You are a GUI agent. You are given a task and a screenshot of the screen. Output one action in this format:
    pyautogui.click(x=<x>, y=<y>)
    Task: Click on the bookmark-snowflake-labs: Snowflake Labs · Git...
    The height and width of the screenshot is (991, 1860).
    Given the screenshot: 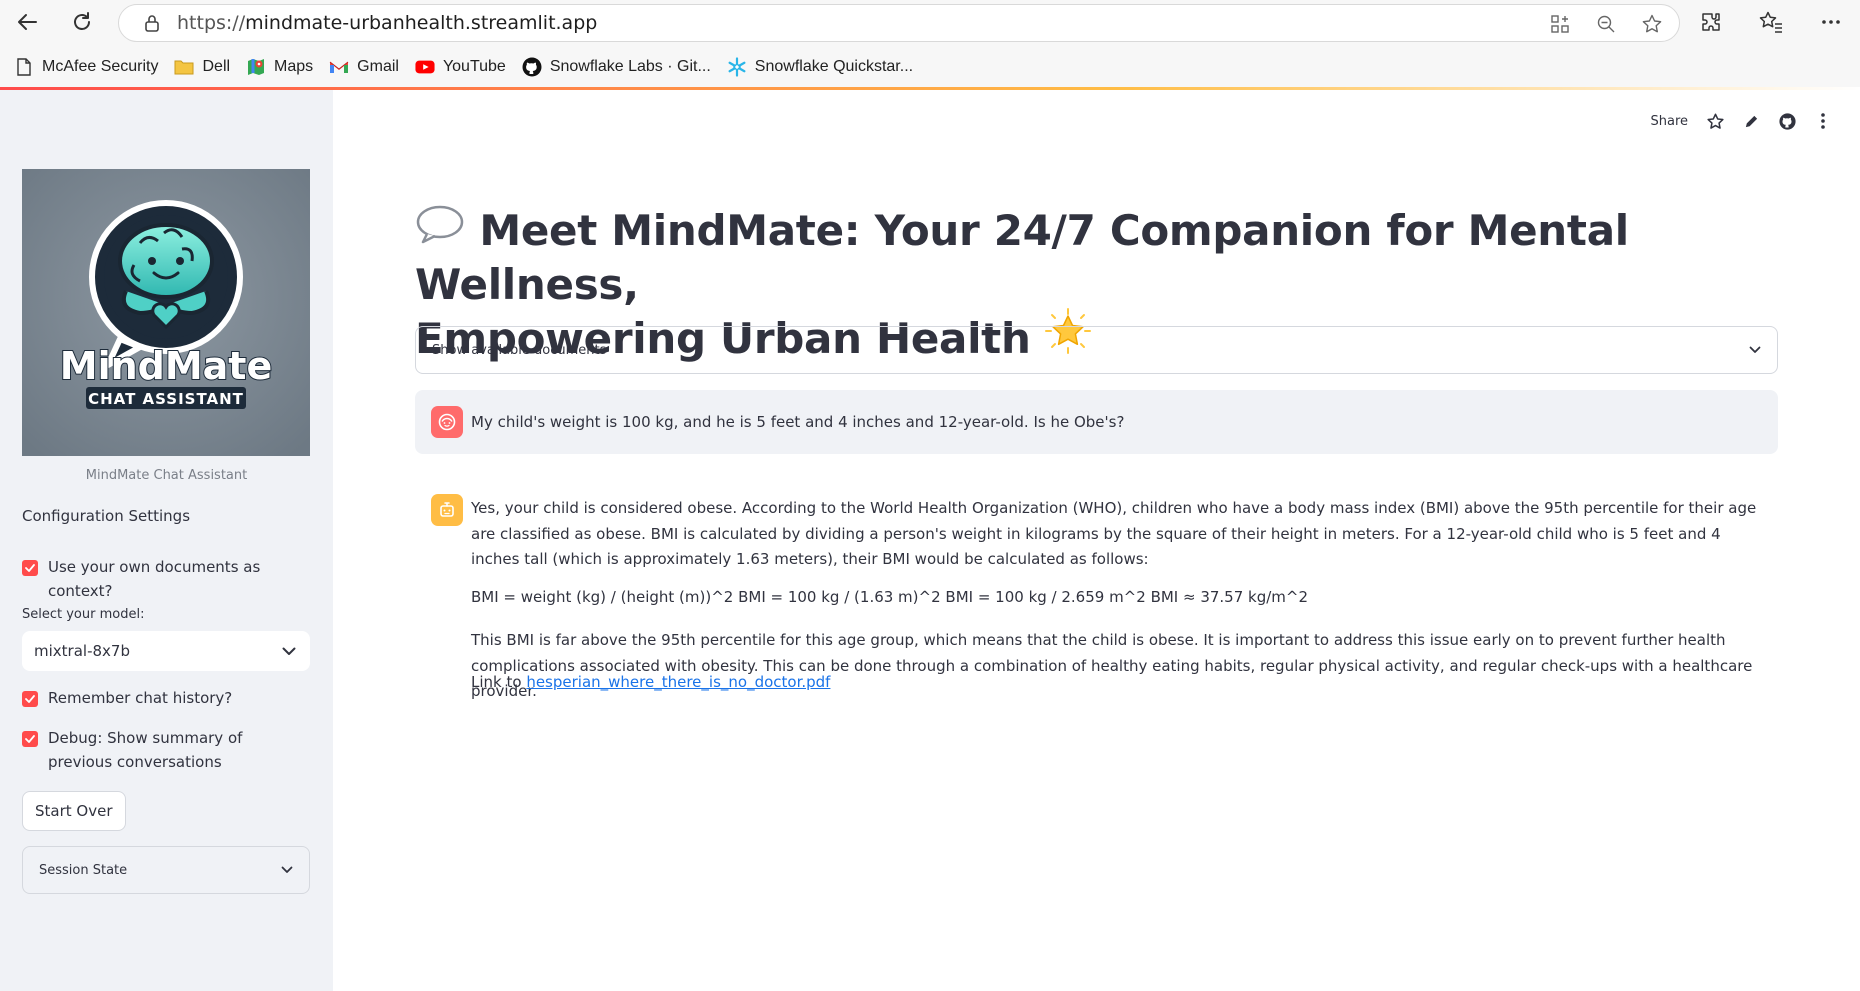 What is the action you would take?
    pyautogui.click(x=618, y=67)
    